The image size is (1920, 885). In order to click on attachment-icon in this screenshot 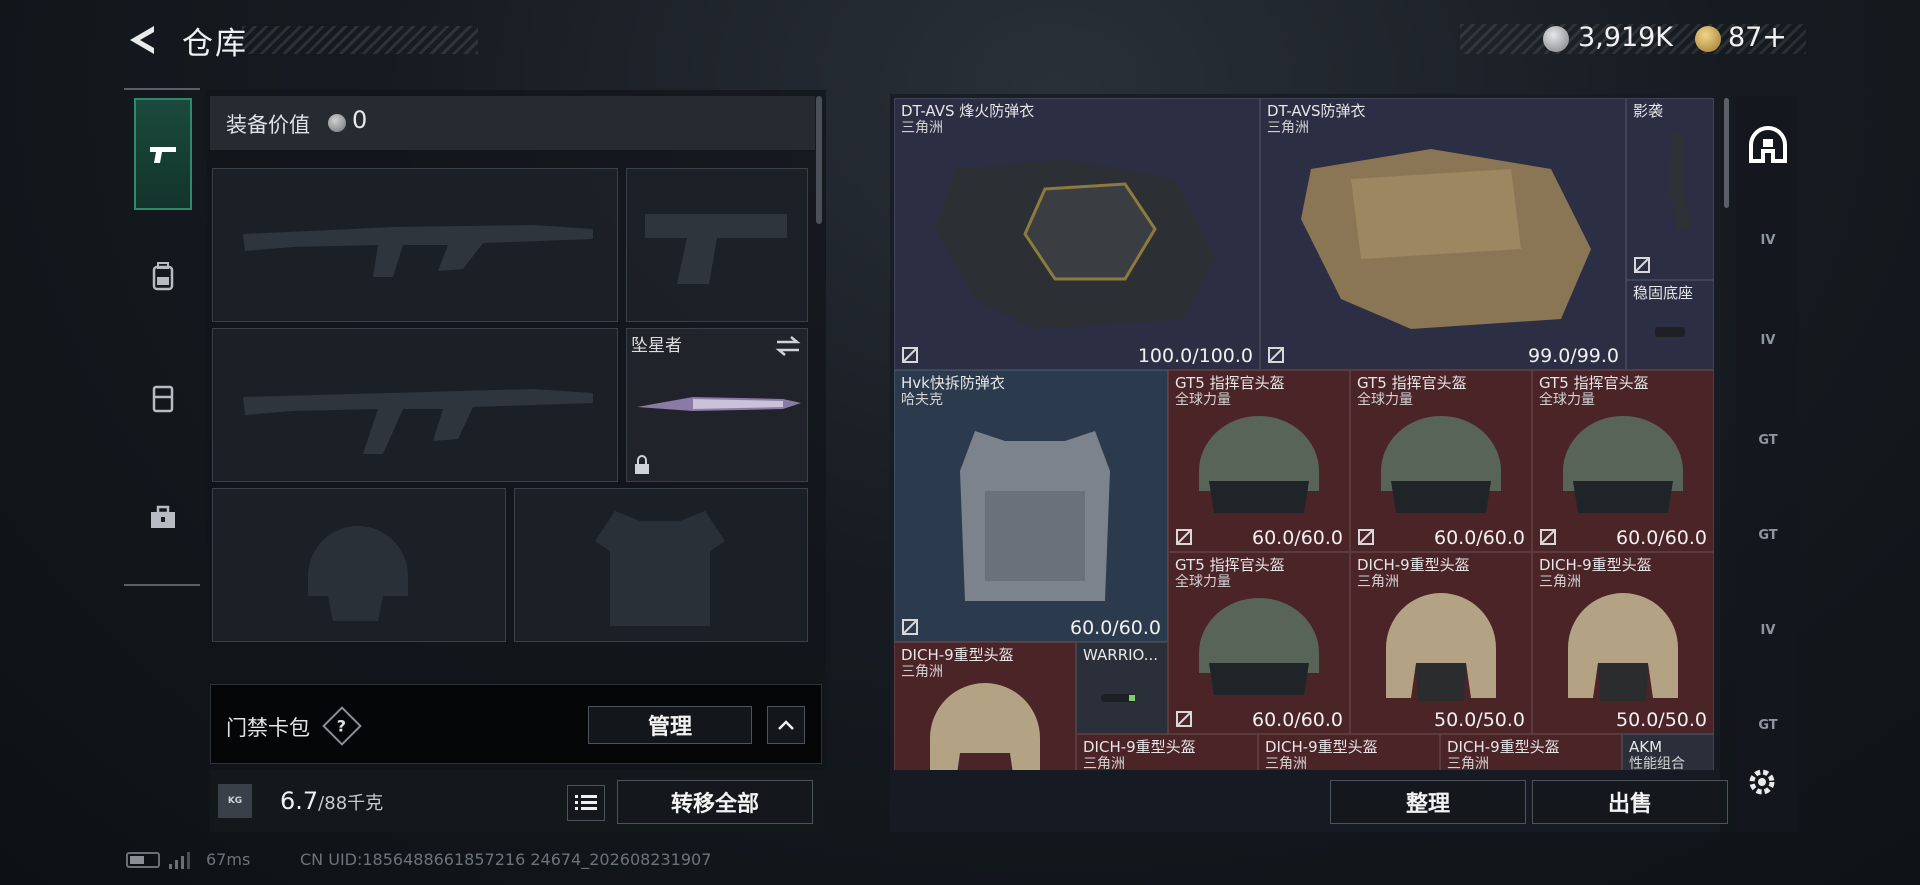, I will do `click(1118, 698)`.